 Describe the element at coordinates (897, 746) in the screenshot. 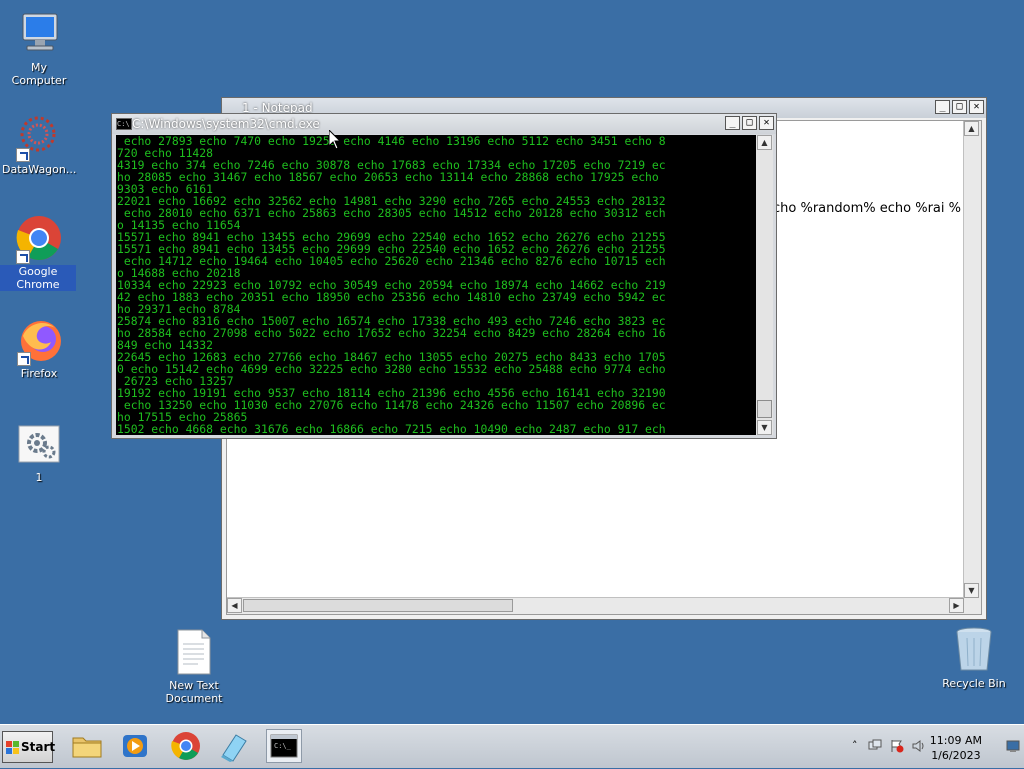

I see `action-center-flag-icon` at that location.